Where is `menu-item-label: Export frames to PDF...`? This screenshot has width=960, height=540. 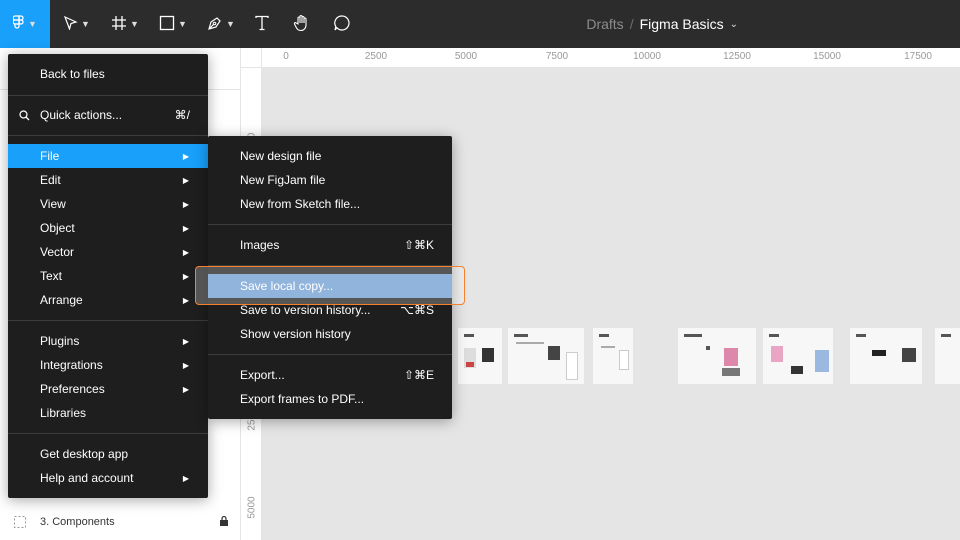 menu-item-label: Export frames to PDF... is located at coordinates (302, 399).